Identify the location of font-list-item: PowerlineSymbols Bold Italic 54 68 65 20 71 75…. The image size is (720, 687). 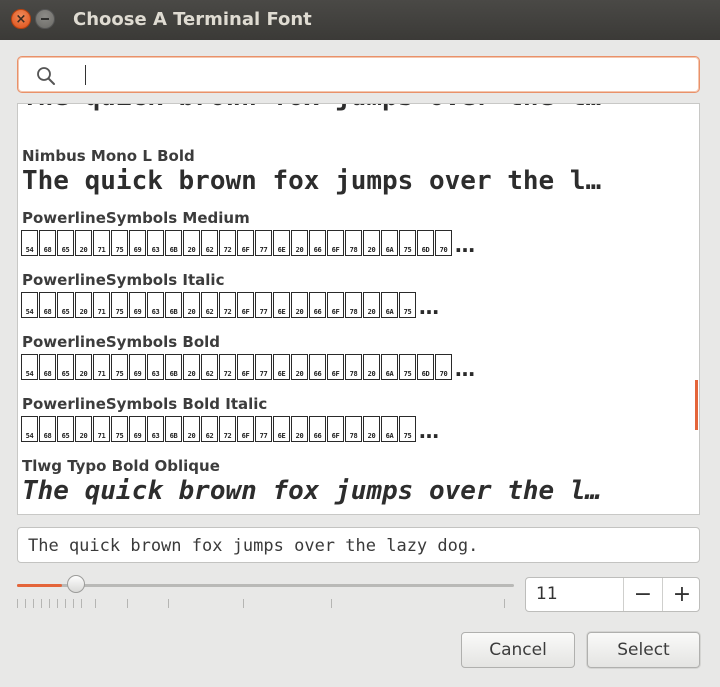
(358, 423).